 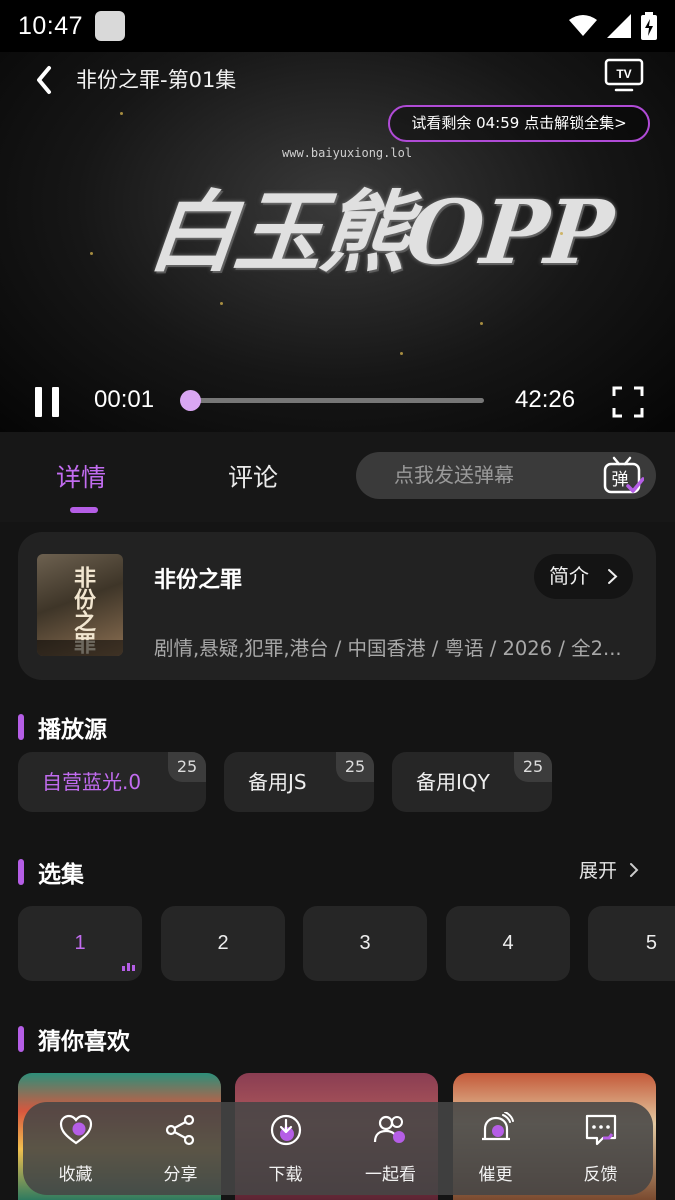 I want to click on episode-title: 非份之罪-第01集, so click(x=156, y=80).